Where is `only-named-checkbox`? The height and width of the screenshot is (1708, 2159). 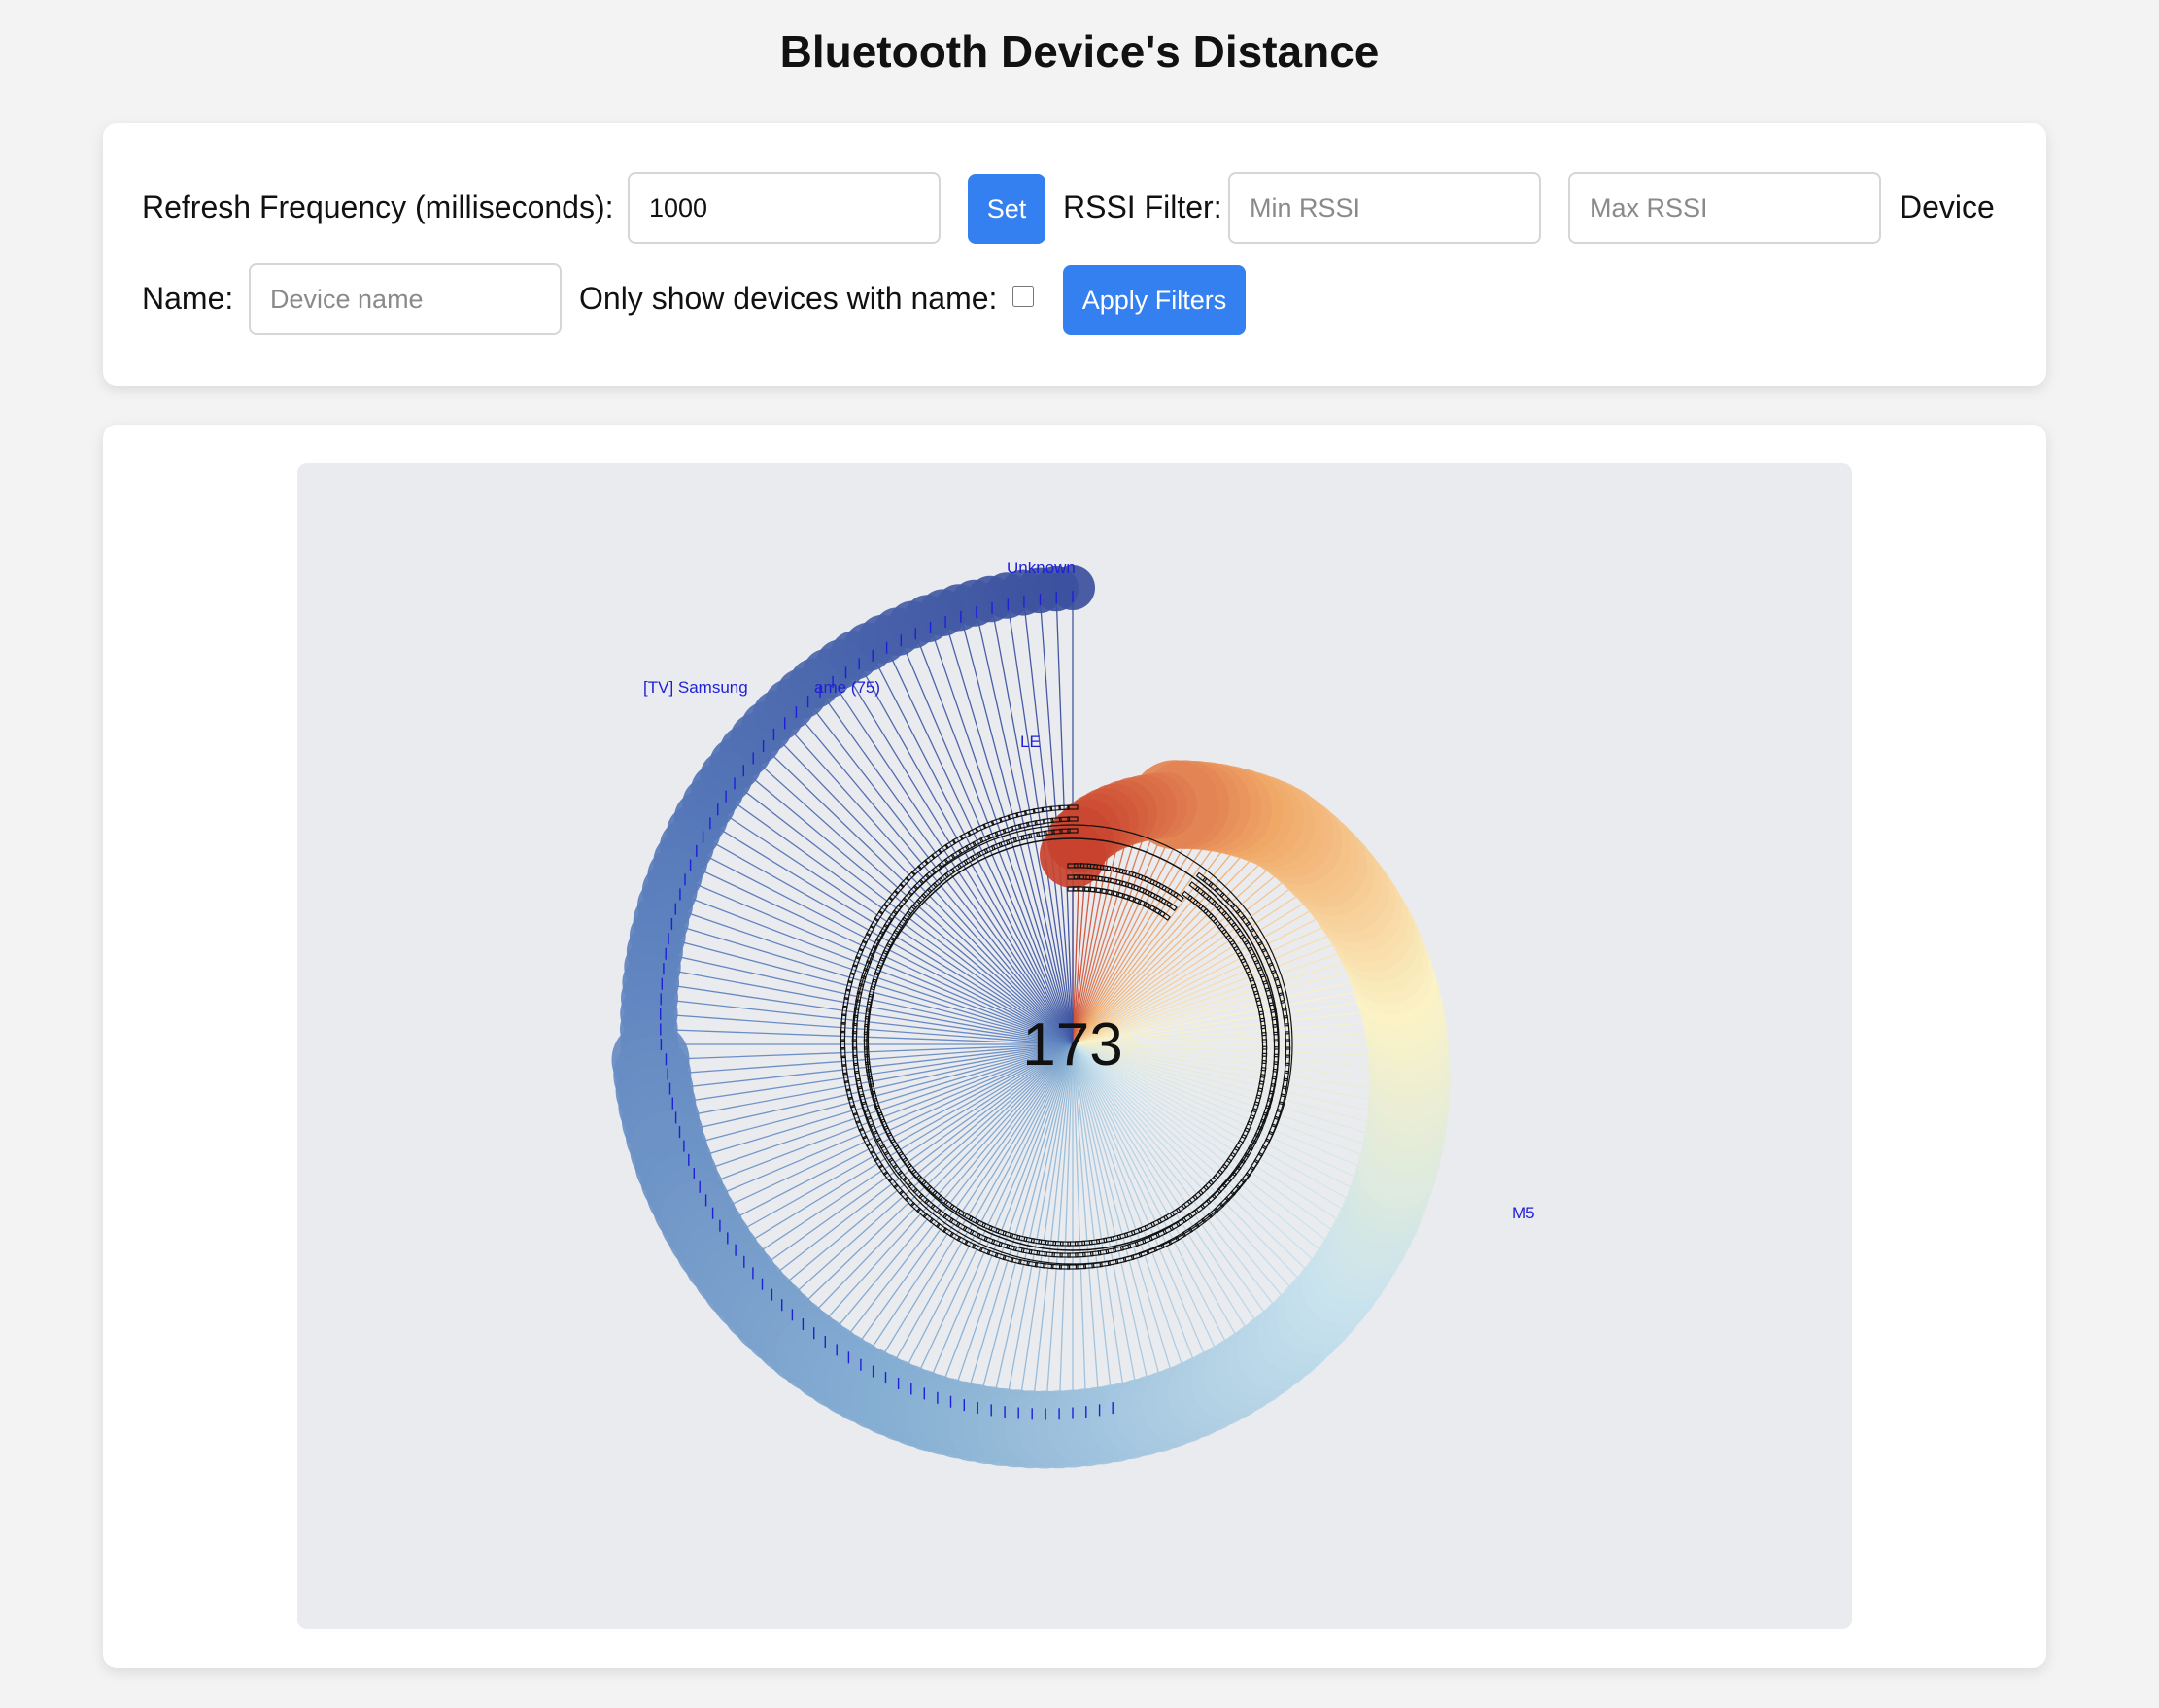
only-named-checkbox is located at coordinates (1023, 296).